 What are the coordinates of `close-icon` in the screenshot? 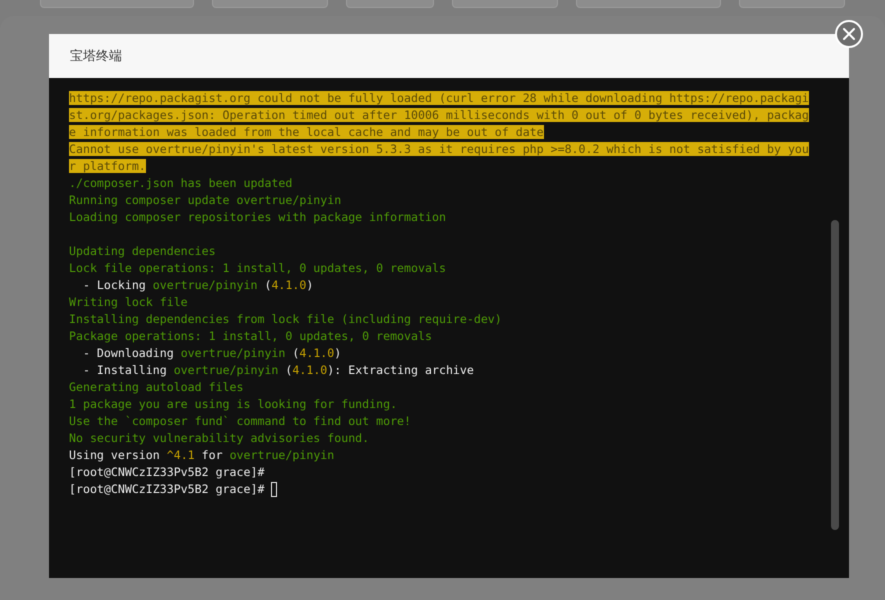 It's located at (849, 34).